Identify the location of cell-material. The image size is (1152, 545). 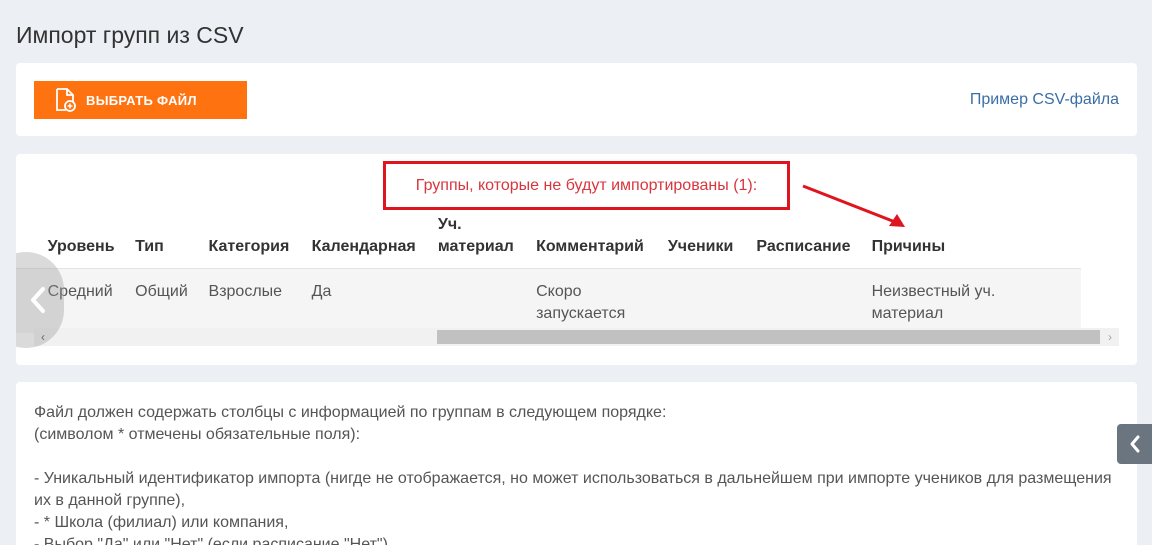
(477, 300).